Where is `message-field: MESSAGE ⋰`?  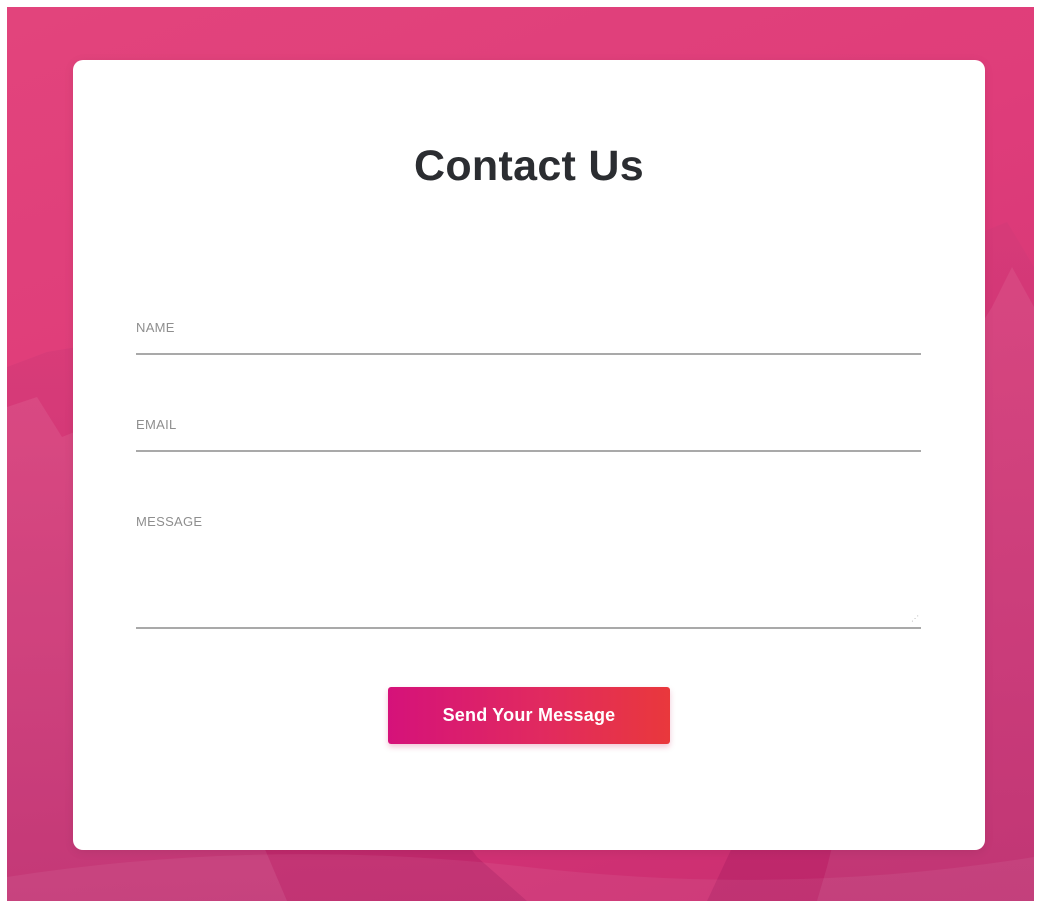
message-field: MESSAGE ⋰ is located at coordinates (528, 573).